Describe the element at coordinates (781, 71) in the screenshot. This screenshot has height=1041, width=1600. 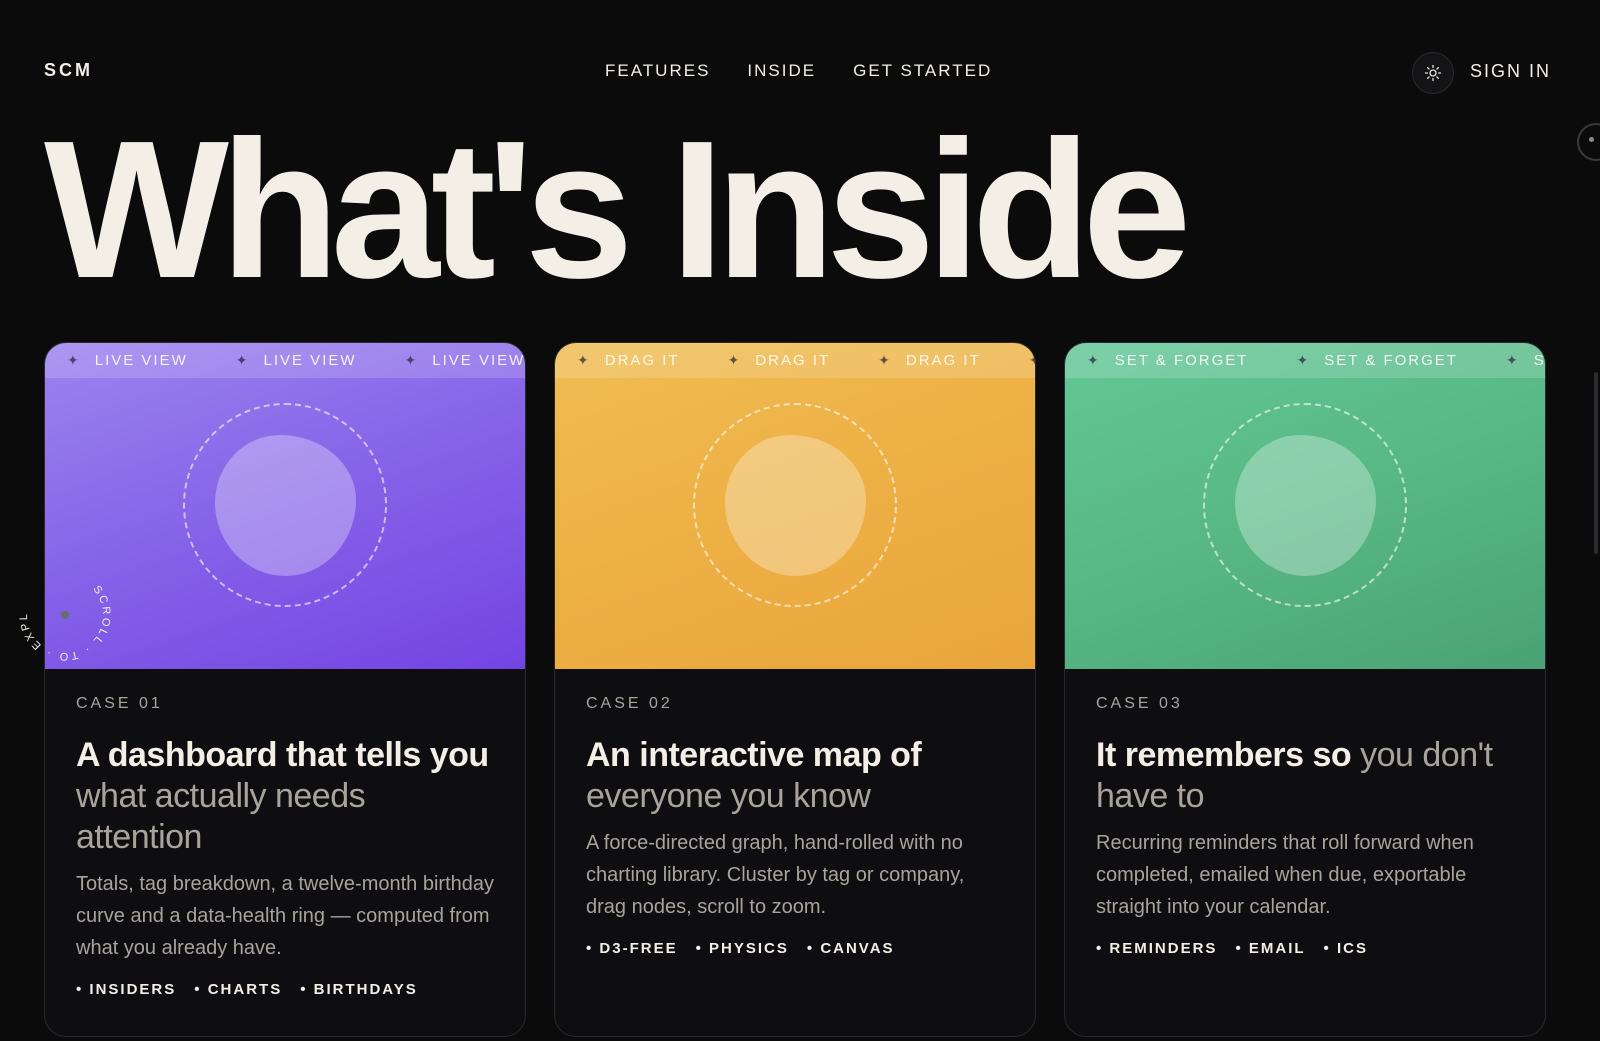
I see `nav-link-inside: INSIDE` at that location.